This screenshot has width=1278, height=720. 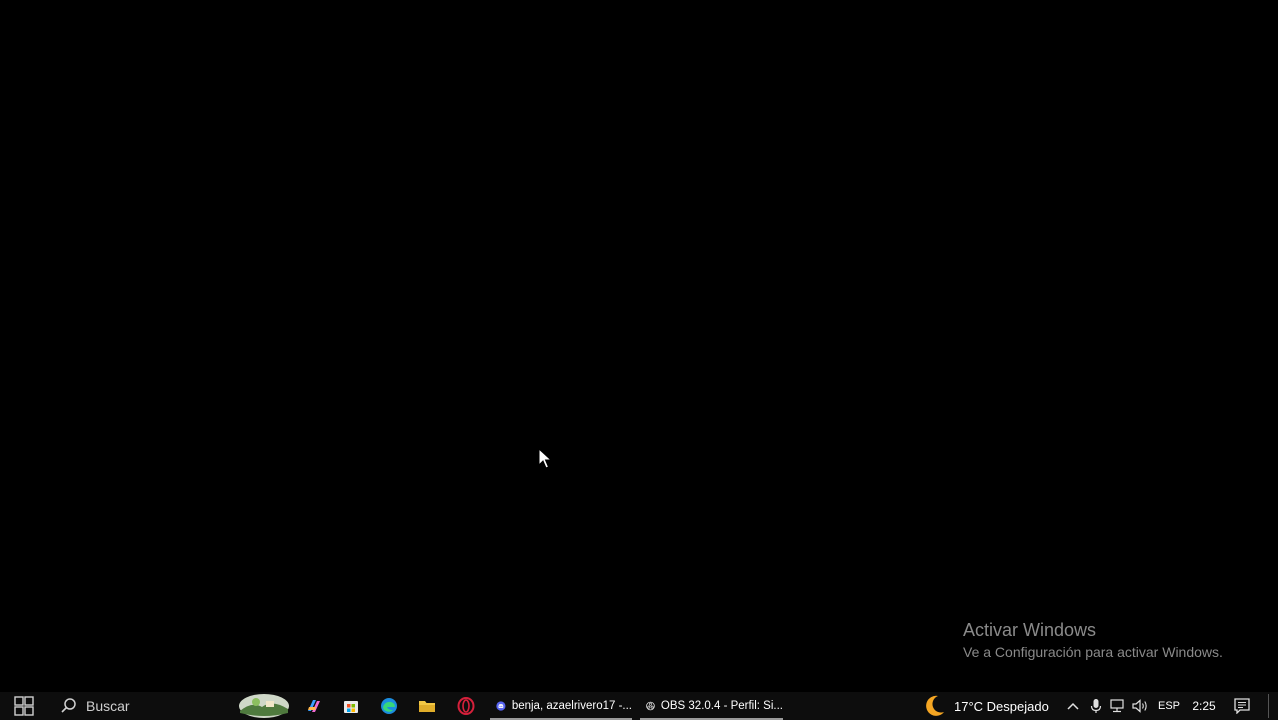 I want to click on news-widget-button, so click(x=264, y=706).